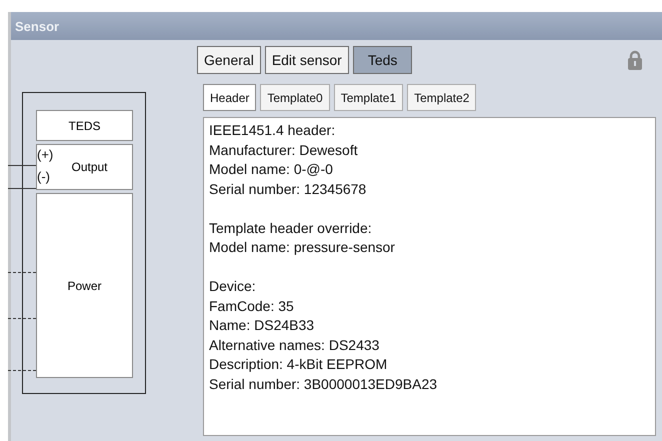  Describe the element at coordinates (229, 97) in the screenshot. I see `sub-tab: Header` at that location.